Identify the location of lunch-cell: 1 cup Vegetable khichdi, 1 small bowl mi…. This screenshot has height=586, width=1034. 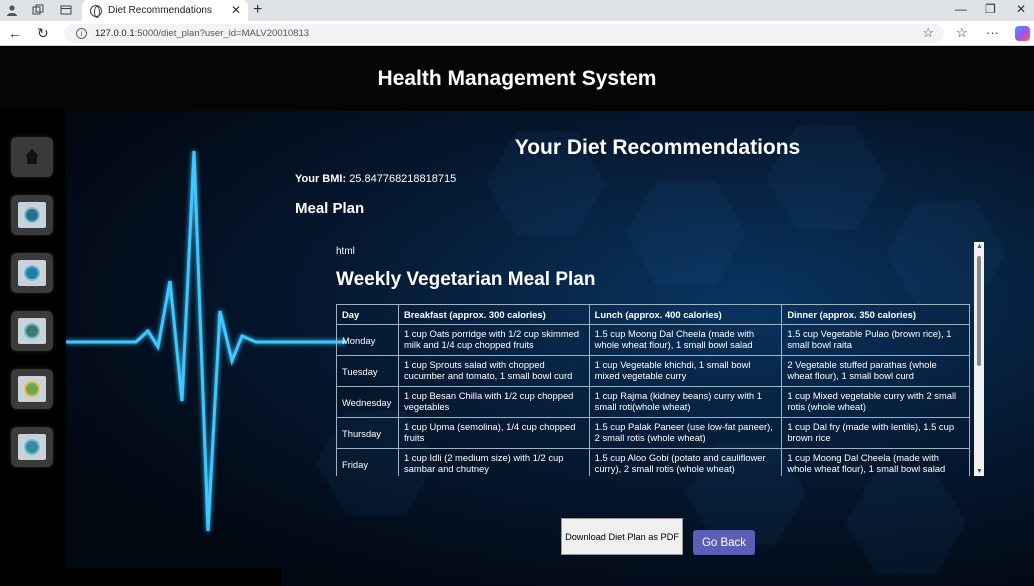
(685, 371).